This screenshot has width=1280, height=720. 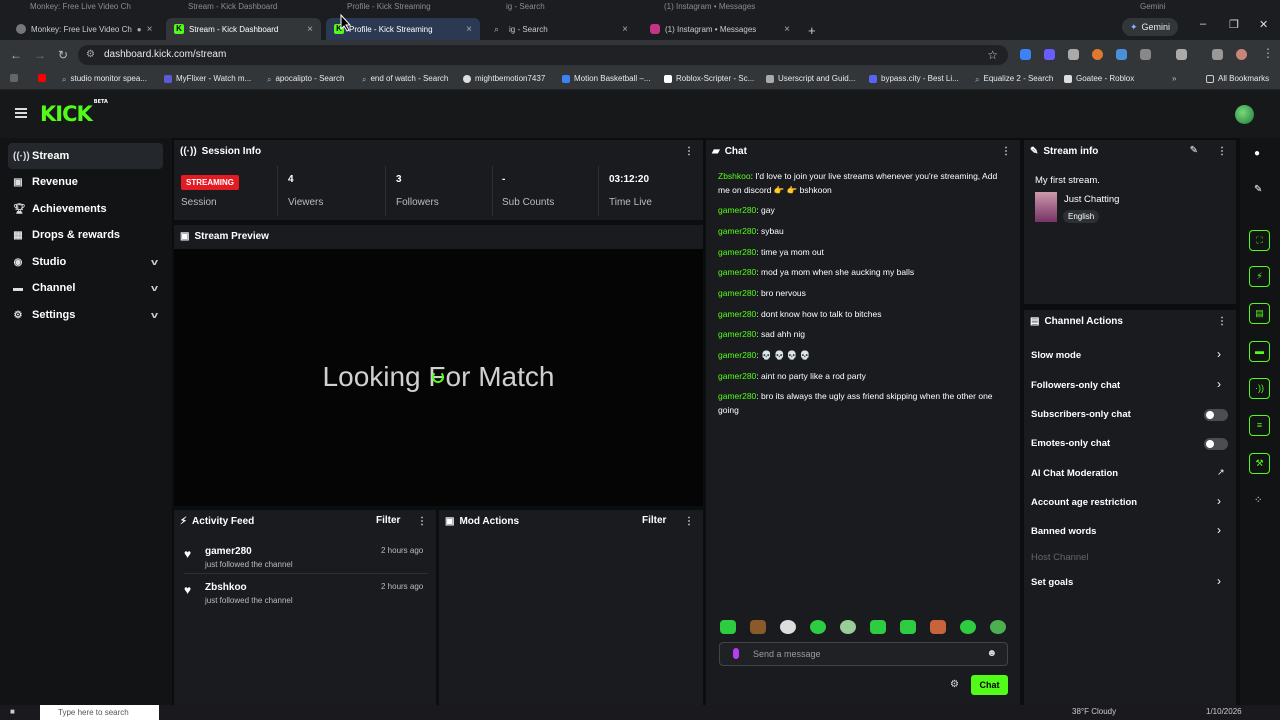 I want to click on sidebar-item-achievements: 🏆︎ Achievements, so click(x=85, y=209).